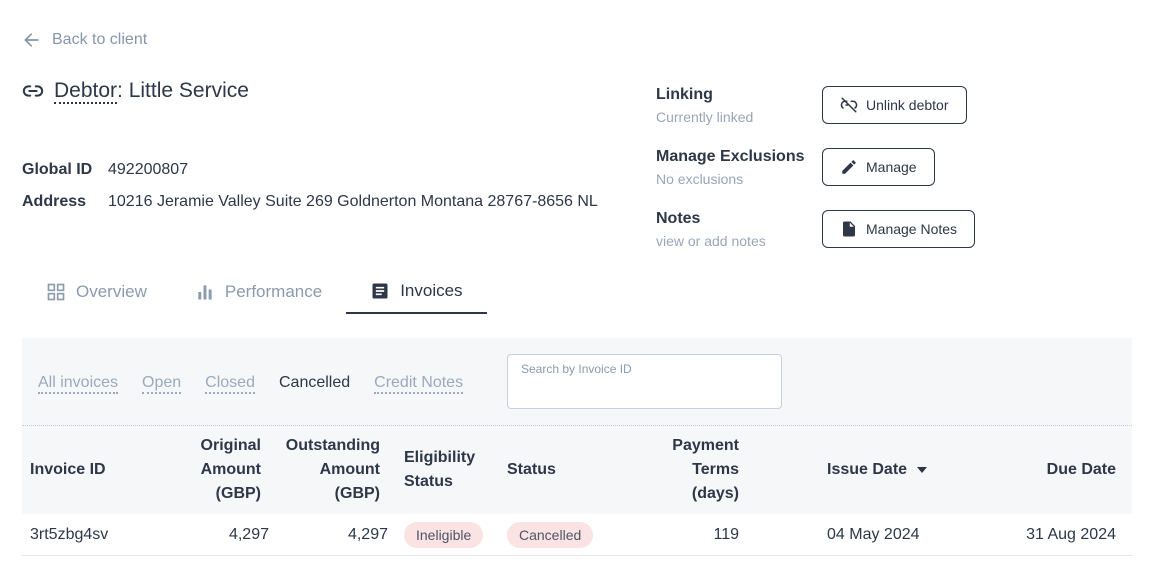 This screenshot has width=1156, height=570. Describe the element at coordinates (54, 201) in the screenshot. I see `address-label: Address` at that location.